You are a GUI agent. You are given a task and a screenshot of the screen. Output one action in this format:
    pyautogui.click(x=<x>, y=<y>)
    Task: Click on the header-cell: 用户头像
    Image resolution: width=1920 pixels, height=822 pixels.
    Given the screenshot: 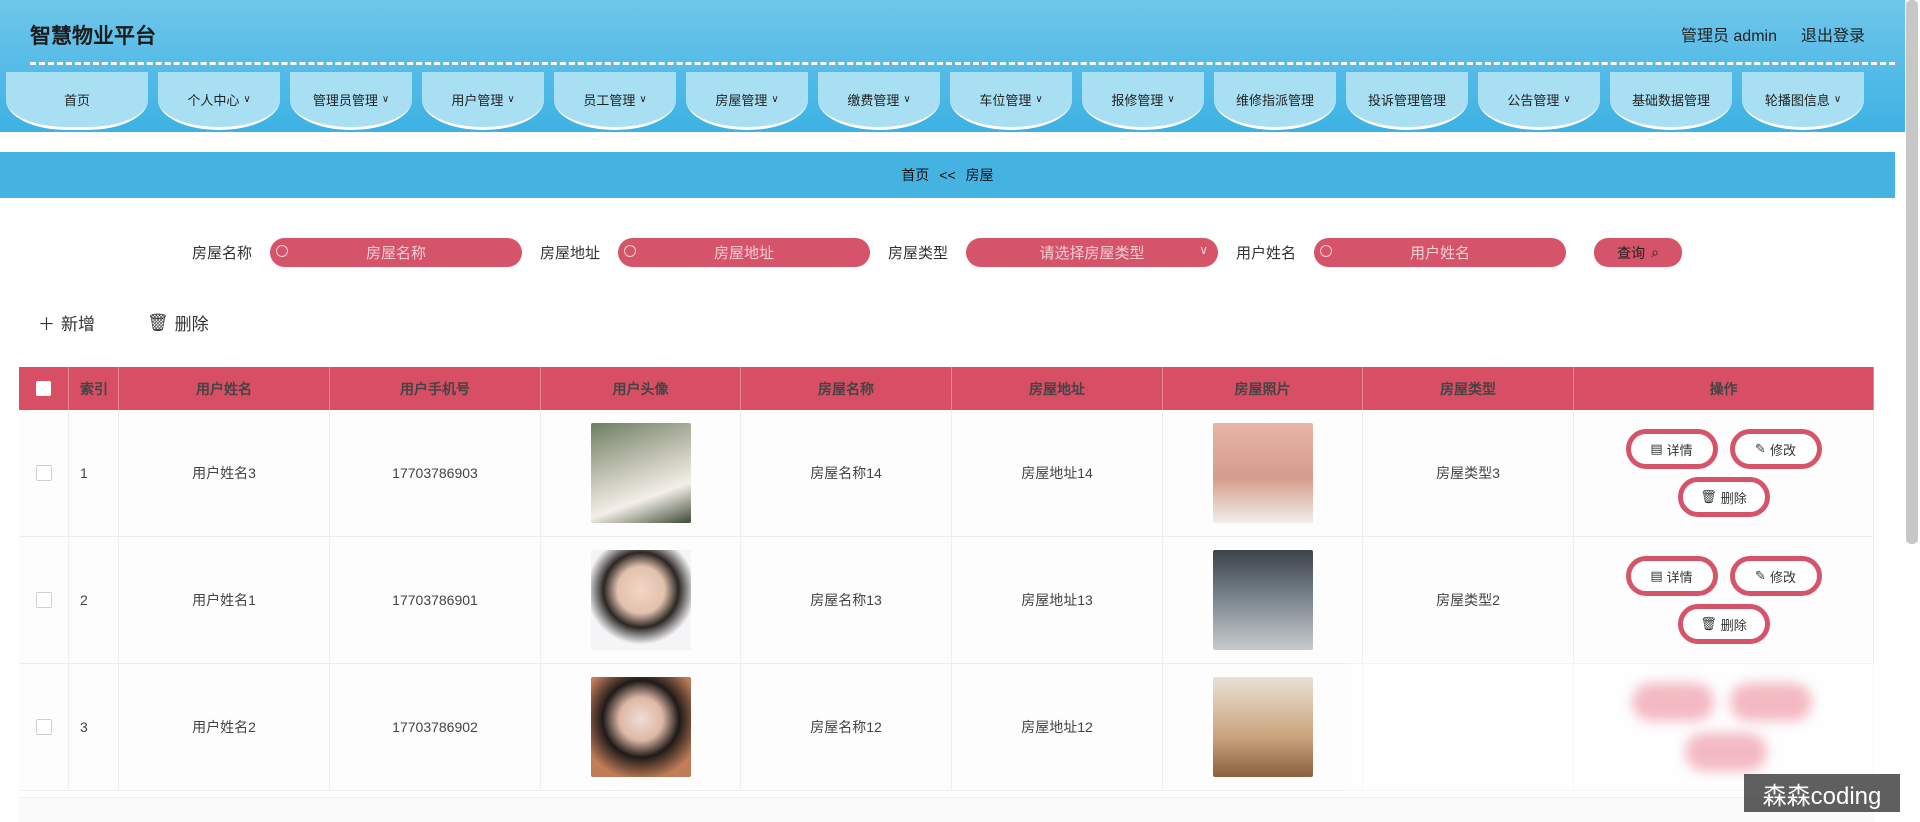 What is the action you would take?
    pyautogui.click(x=641, y=388)
    